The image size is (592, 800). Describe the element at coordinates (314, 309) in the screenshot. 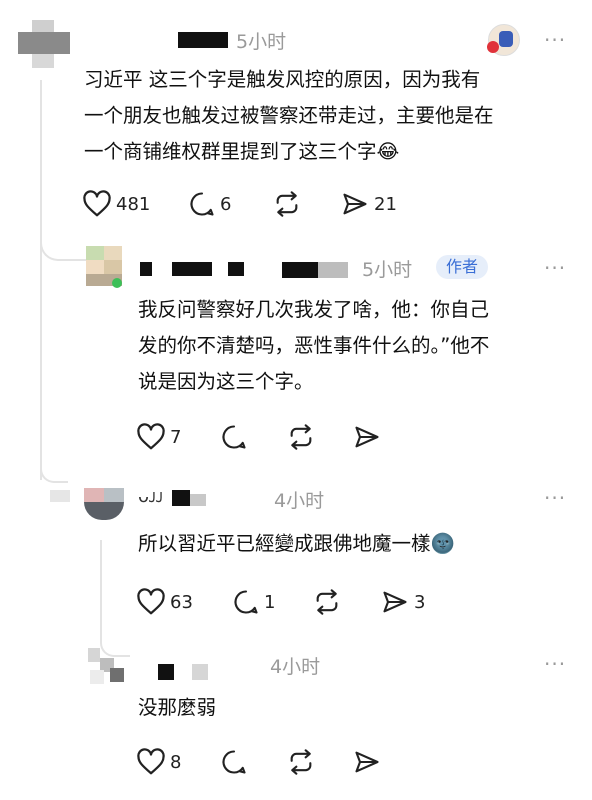

I see `text-line: 我反问警察好几次我发了啥，他：你自己` at that location.